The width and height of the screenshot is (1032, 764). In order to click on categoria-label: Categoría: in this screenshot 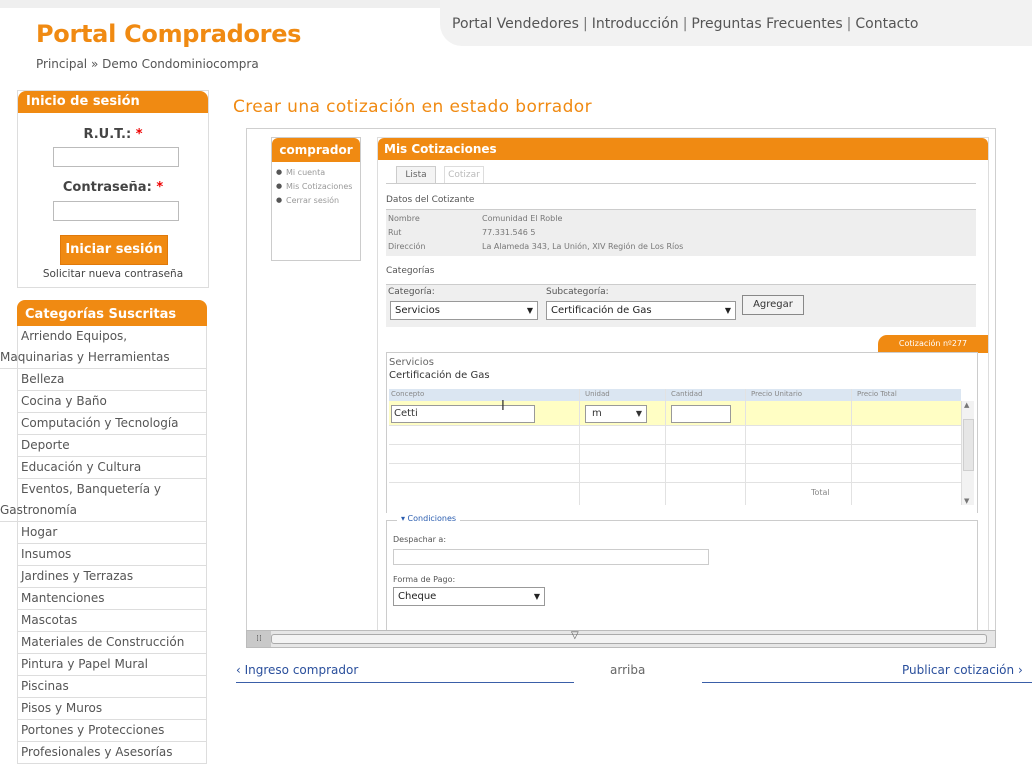, I will do `click(411, 292)`.